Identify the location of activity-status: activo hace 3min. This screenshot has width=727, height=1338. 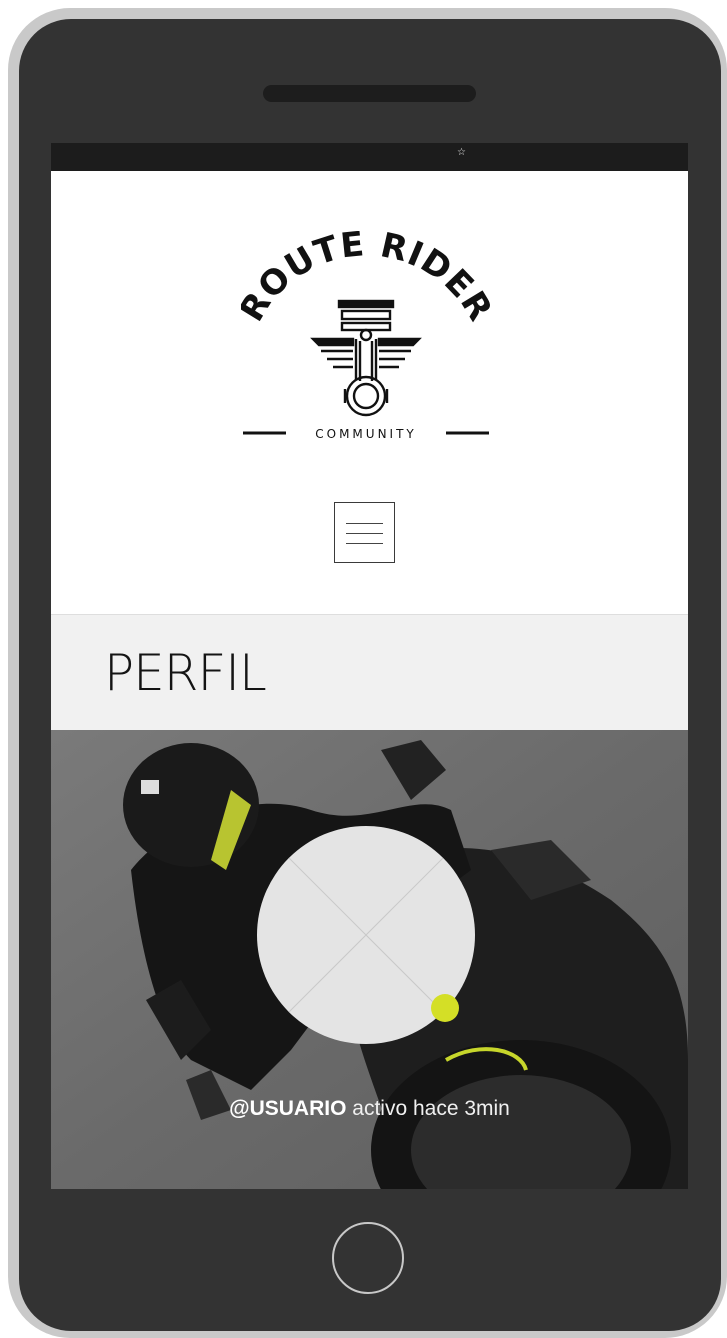
(431, 1108).